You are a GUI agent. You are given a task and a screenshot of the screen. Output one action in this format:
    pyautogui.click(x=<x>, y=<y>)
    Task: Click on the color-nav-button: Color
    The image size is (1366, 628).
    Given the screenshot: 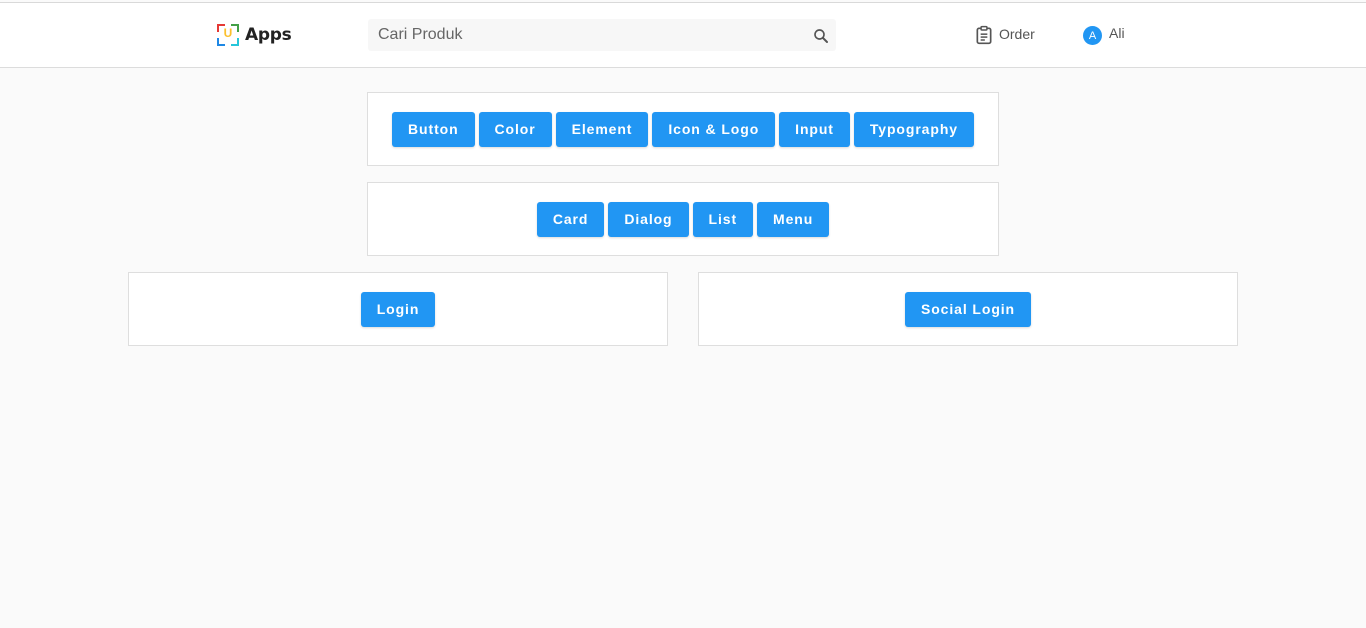 What is the action you would take?
    pyautogui.click(x=515, y=129)
    